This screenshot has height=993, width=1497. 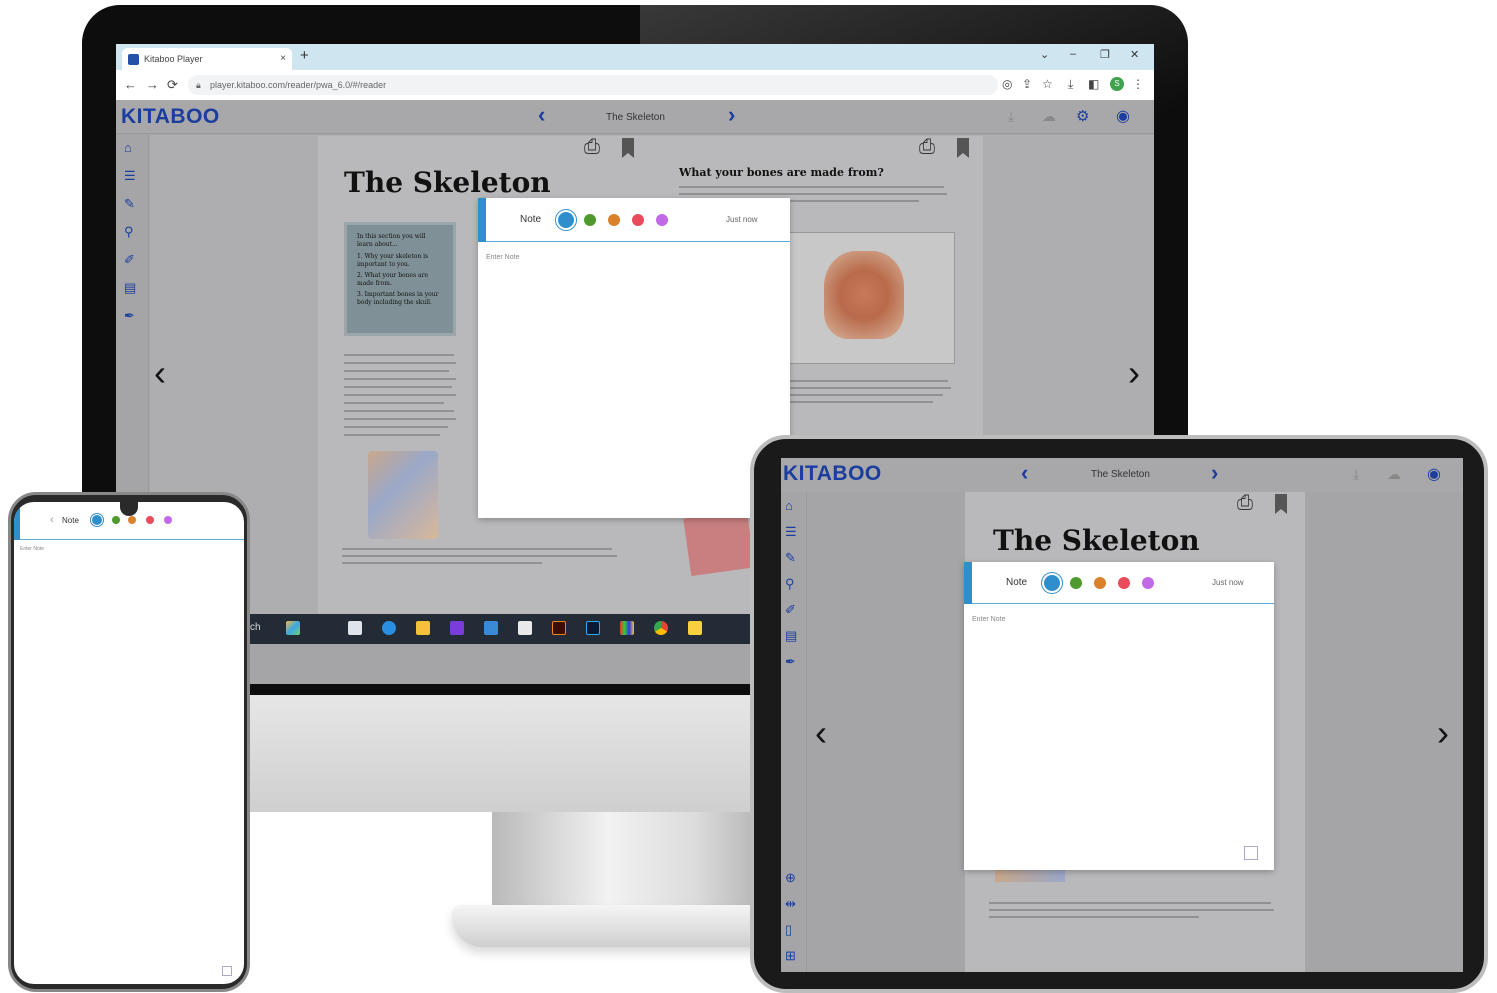 I want to click on restore-button: ❐, so click(x=1105, y=54).